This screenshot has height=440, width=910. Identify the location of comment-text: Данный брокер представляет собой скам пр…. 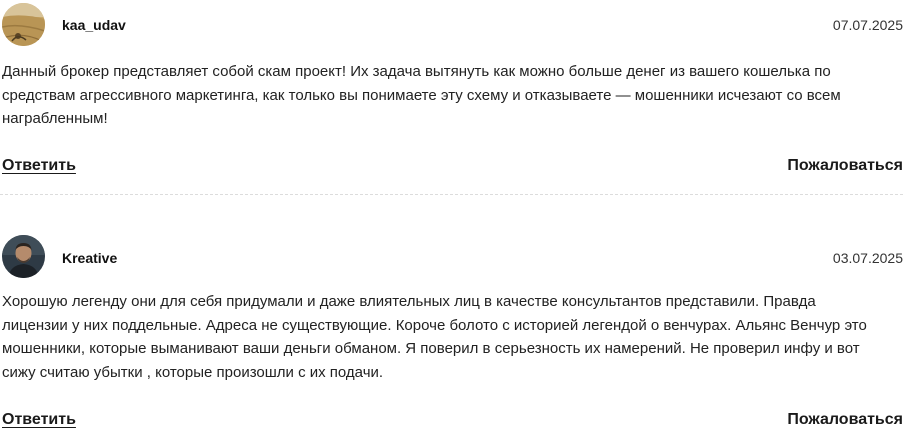
(421, 95).